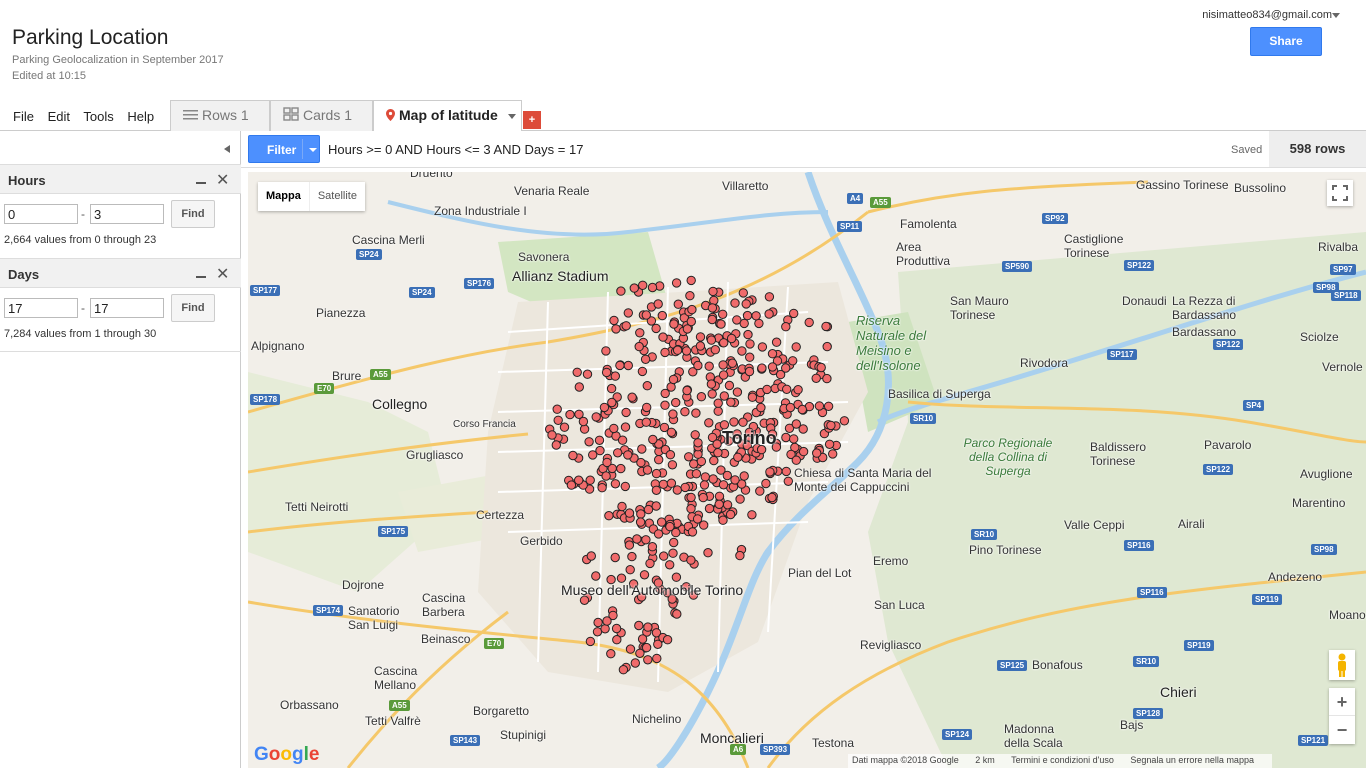 The width and height of the screenshot is (1366, 768). Describe the element at coordinates (227, 149) in the screenshot. I see `collapse-sidebar-icon` at that location.